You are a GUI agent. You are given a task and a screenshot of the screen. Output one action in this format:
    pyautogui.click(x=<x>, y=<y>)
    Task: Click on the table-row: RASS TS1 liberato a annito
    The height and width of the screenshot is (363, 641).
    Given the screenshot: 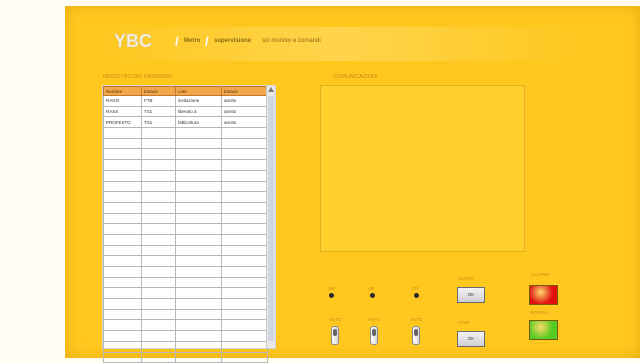 What is the action you would take?
    pyautogui.click(x=185, y=111)
    